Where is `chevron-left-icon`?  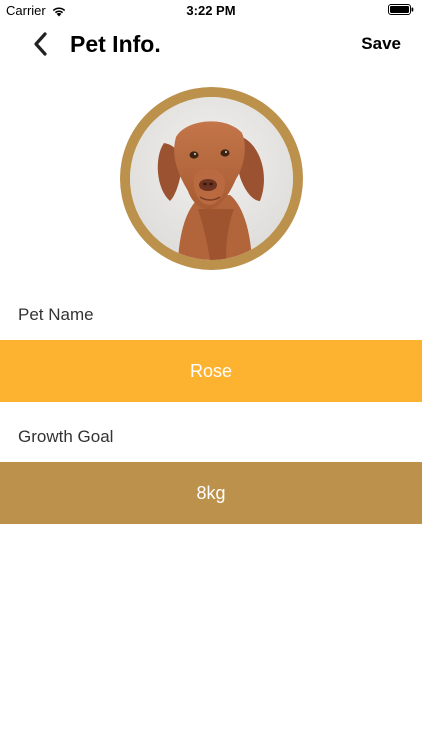
chevron-left-icon is located at coordinates (42, 44).